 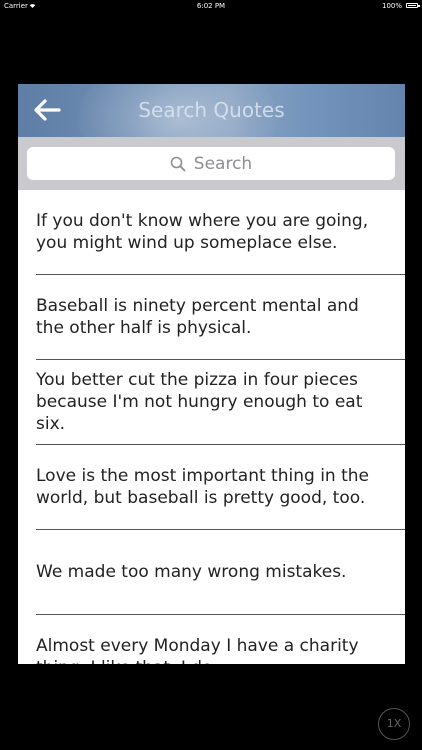 What do you see at coordinates (391, 6) in the screenshot?
I see `battery-percent: 100%` at bounding box center [391, 6].